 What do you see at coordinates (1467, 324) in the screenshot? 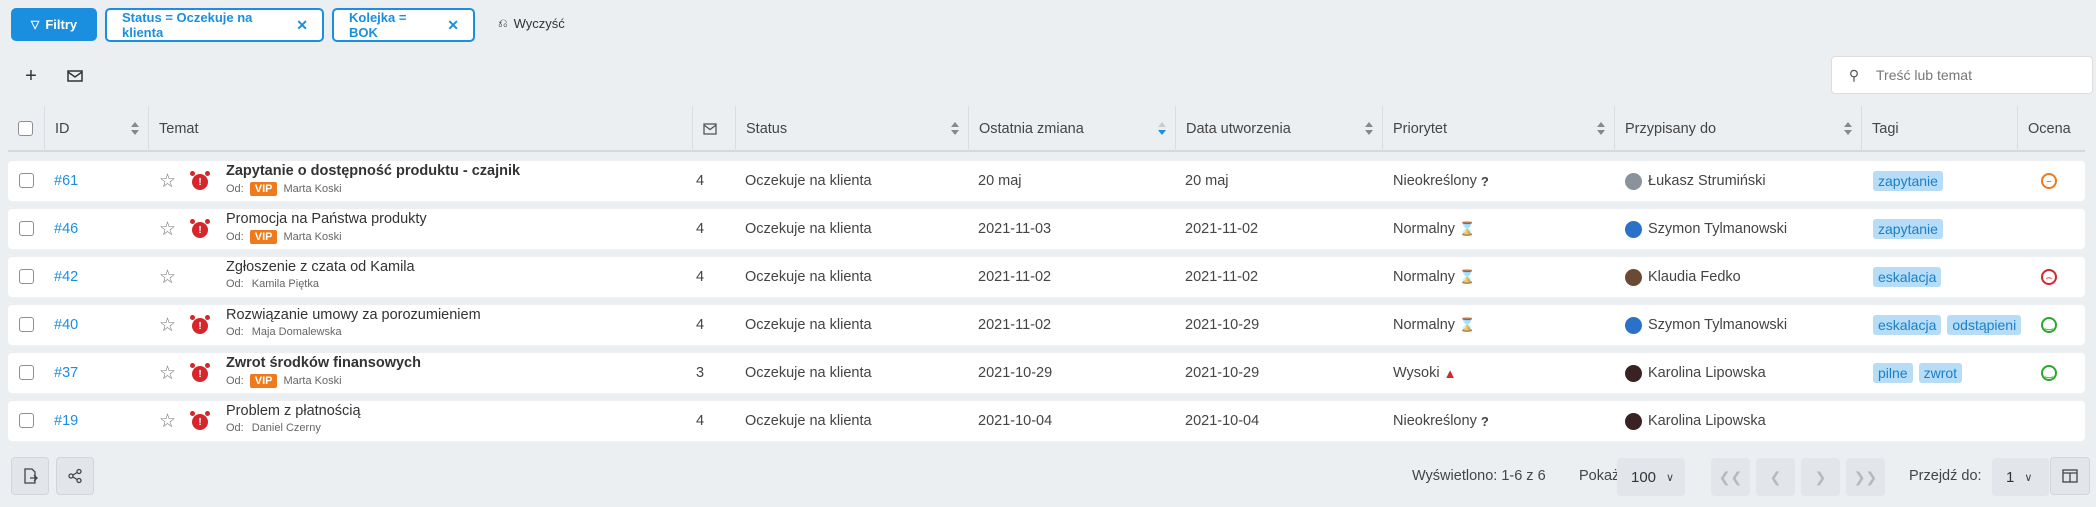
I see `hourglass-icon: ⌛` at bounding box center [1467, 324].